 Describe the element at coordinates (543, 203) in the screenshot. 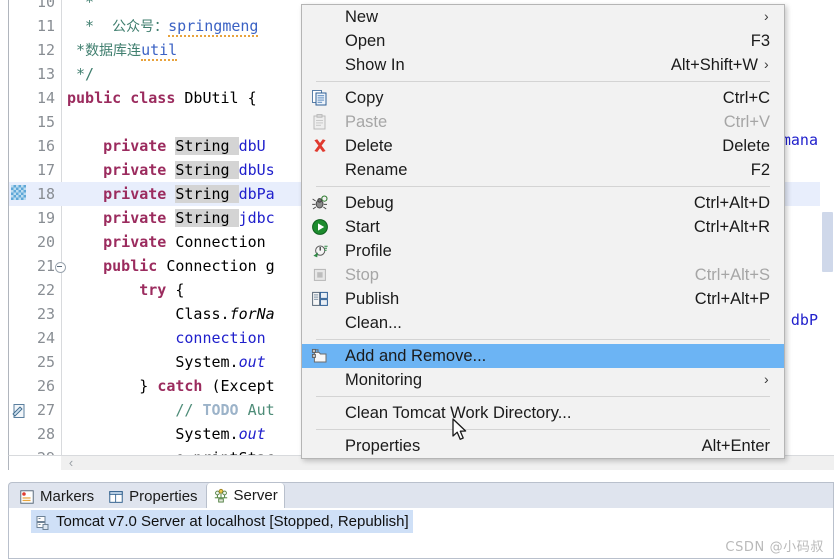

I see `menu-item-debug: Debug Ctrl+Alt+D` at that location.